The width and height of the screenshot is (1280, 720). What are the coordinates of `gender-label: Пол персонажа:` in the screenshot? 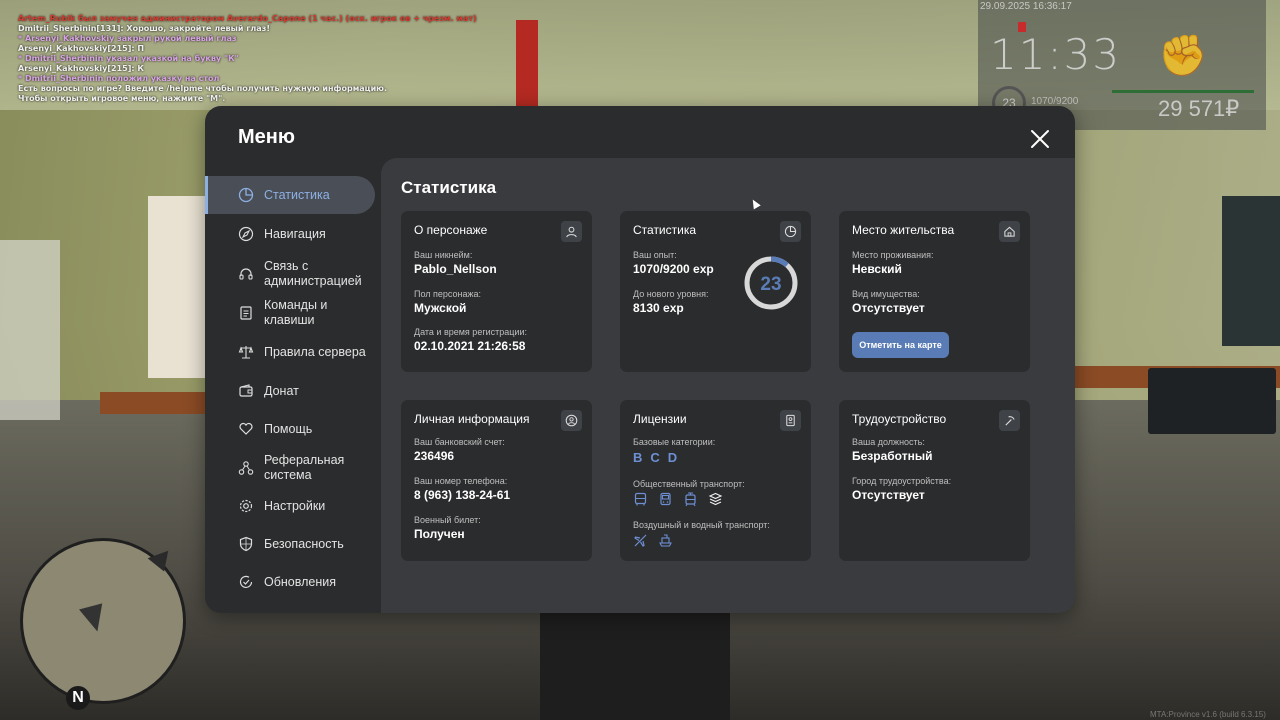 It's located at (448, 294).